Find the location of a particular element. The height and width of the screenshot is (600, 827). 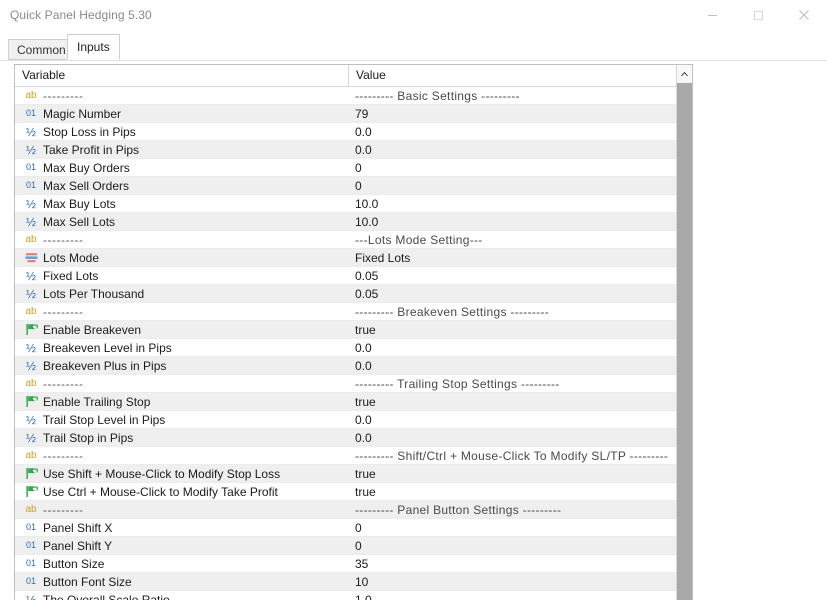

variable-cell: 01 Button Size is located at coordinates (181, 563).